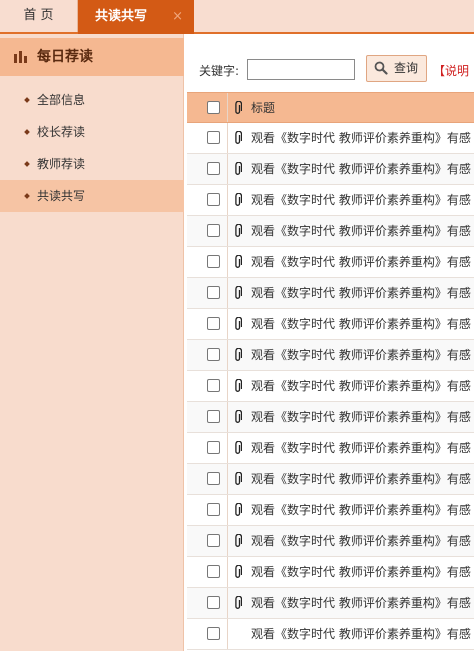  I want to click on sidebar-item: 校长荐读, so click(92, 132).